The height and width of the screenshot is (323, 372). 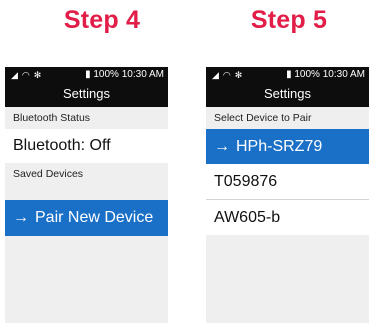 I want to click on pair-new-device-row: → Pair New Device, so click(x=86, y=218).